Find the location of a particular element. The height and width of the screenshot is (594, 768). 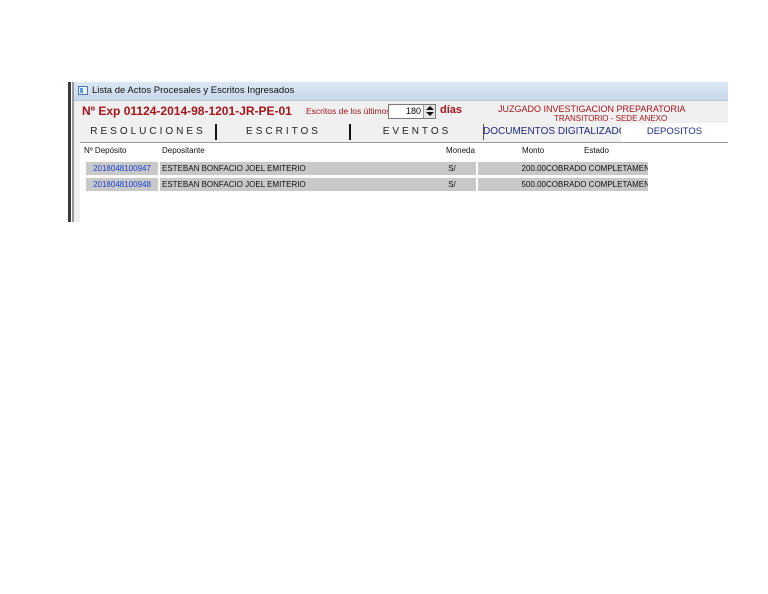

deposit-number-link: 2018048100947 is located at coordinates (122, 168).